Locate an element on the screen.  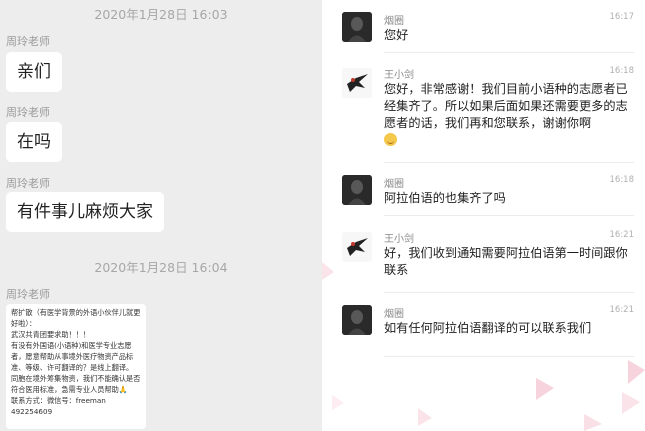
chat-bubble: 亲们 is located at coordinates (34, 72).